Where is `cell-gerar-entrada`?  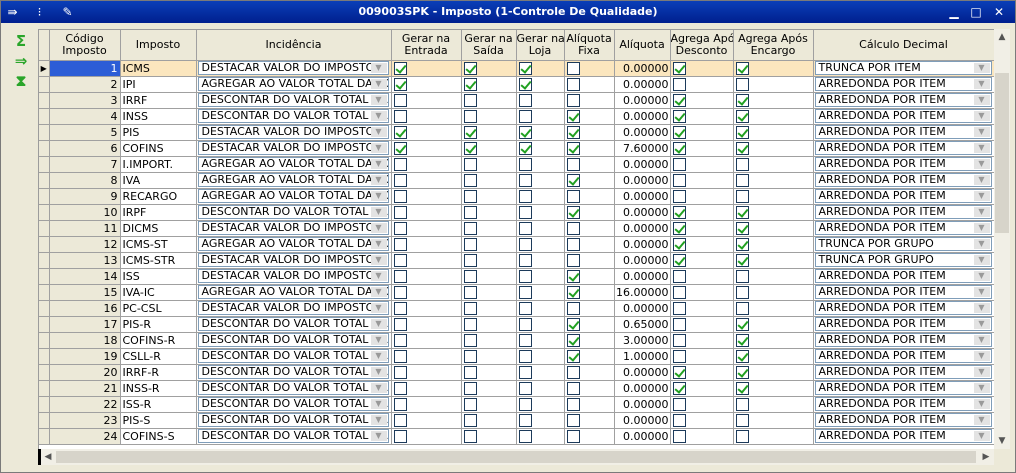 cell-gerar-entrada is located at coordinates (426, 276).